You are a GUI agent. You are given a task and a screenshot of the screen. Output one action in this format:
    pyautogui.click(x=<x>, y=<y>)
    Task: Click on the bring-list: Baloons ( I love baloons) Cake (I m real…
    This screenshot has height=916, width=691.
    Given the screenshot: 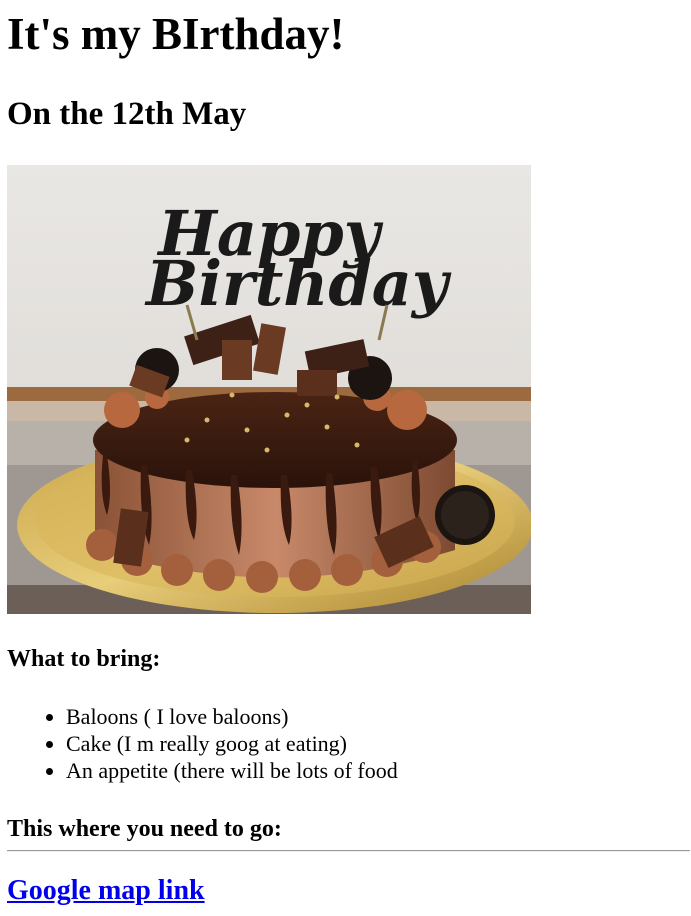 What is the action you would take?
    pyautogui.click(x=202, y=743)
    